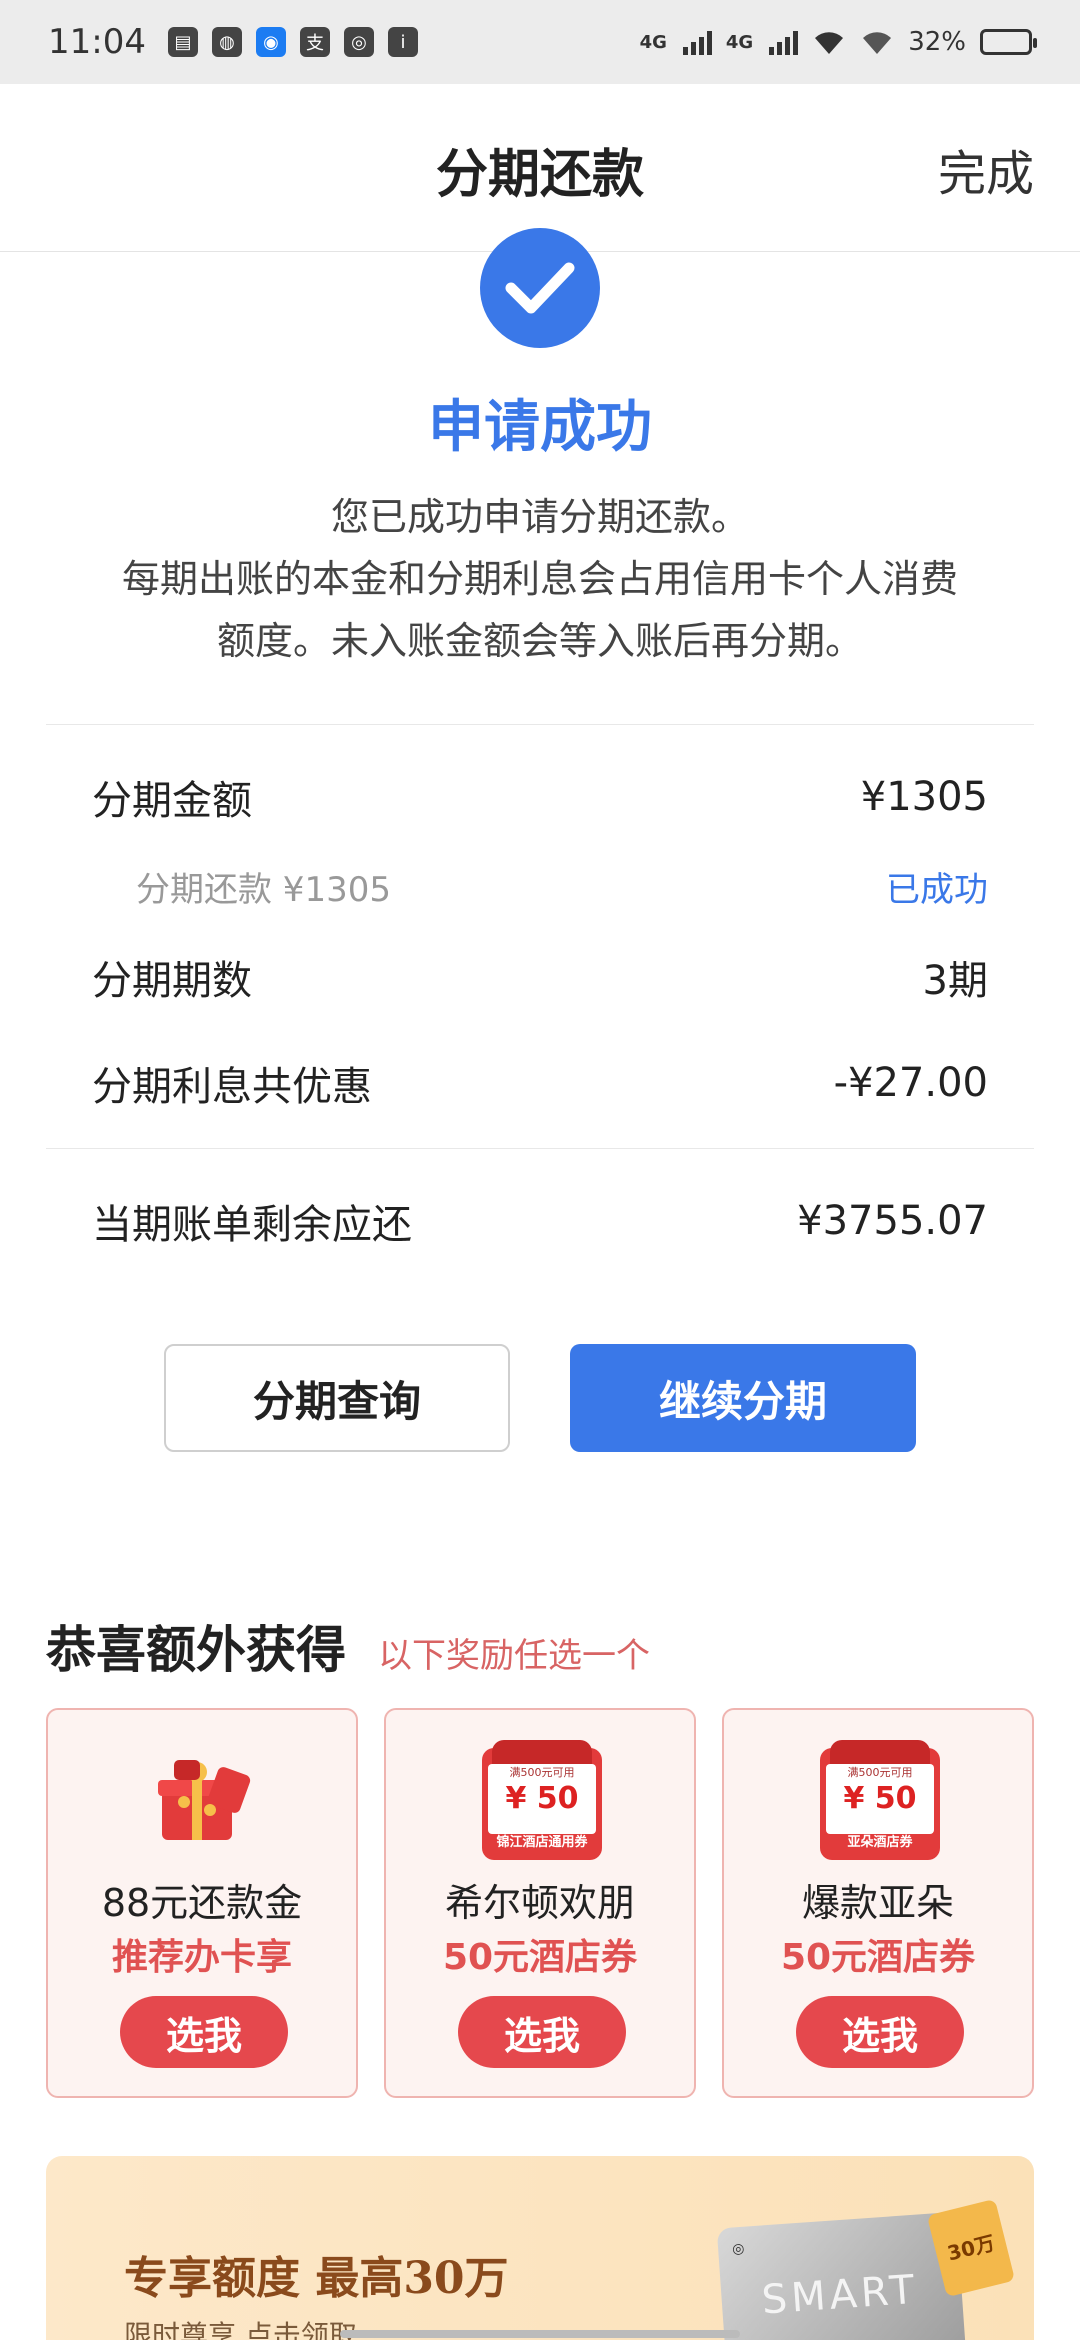 This screenshot has width=1080, height=2340. I want to click on reward-title: 恭喜额外获得, so click(196, 1650).